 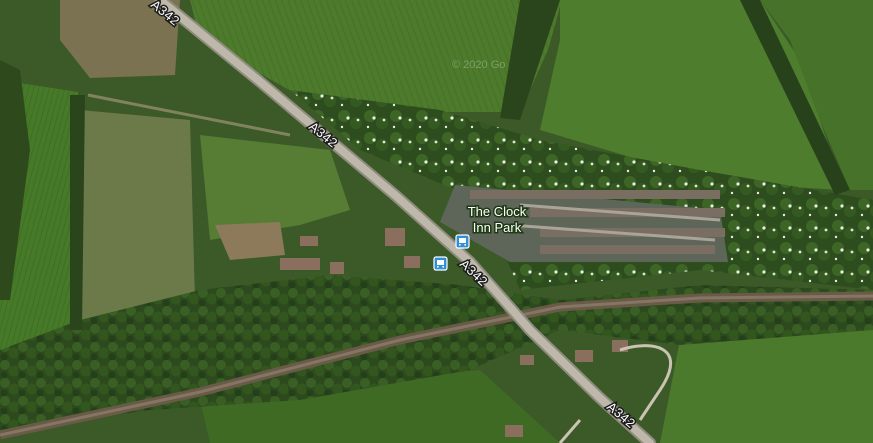 What do you see at coordinates (478, 65) in the screenshot?
I see `imagery-watermark: © 2020 Go` at bounding box center [478, 65].